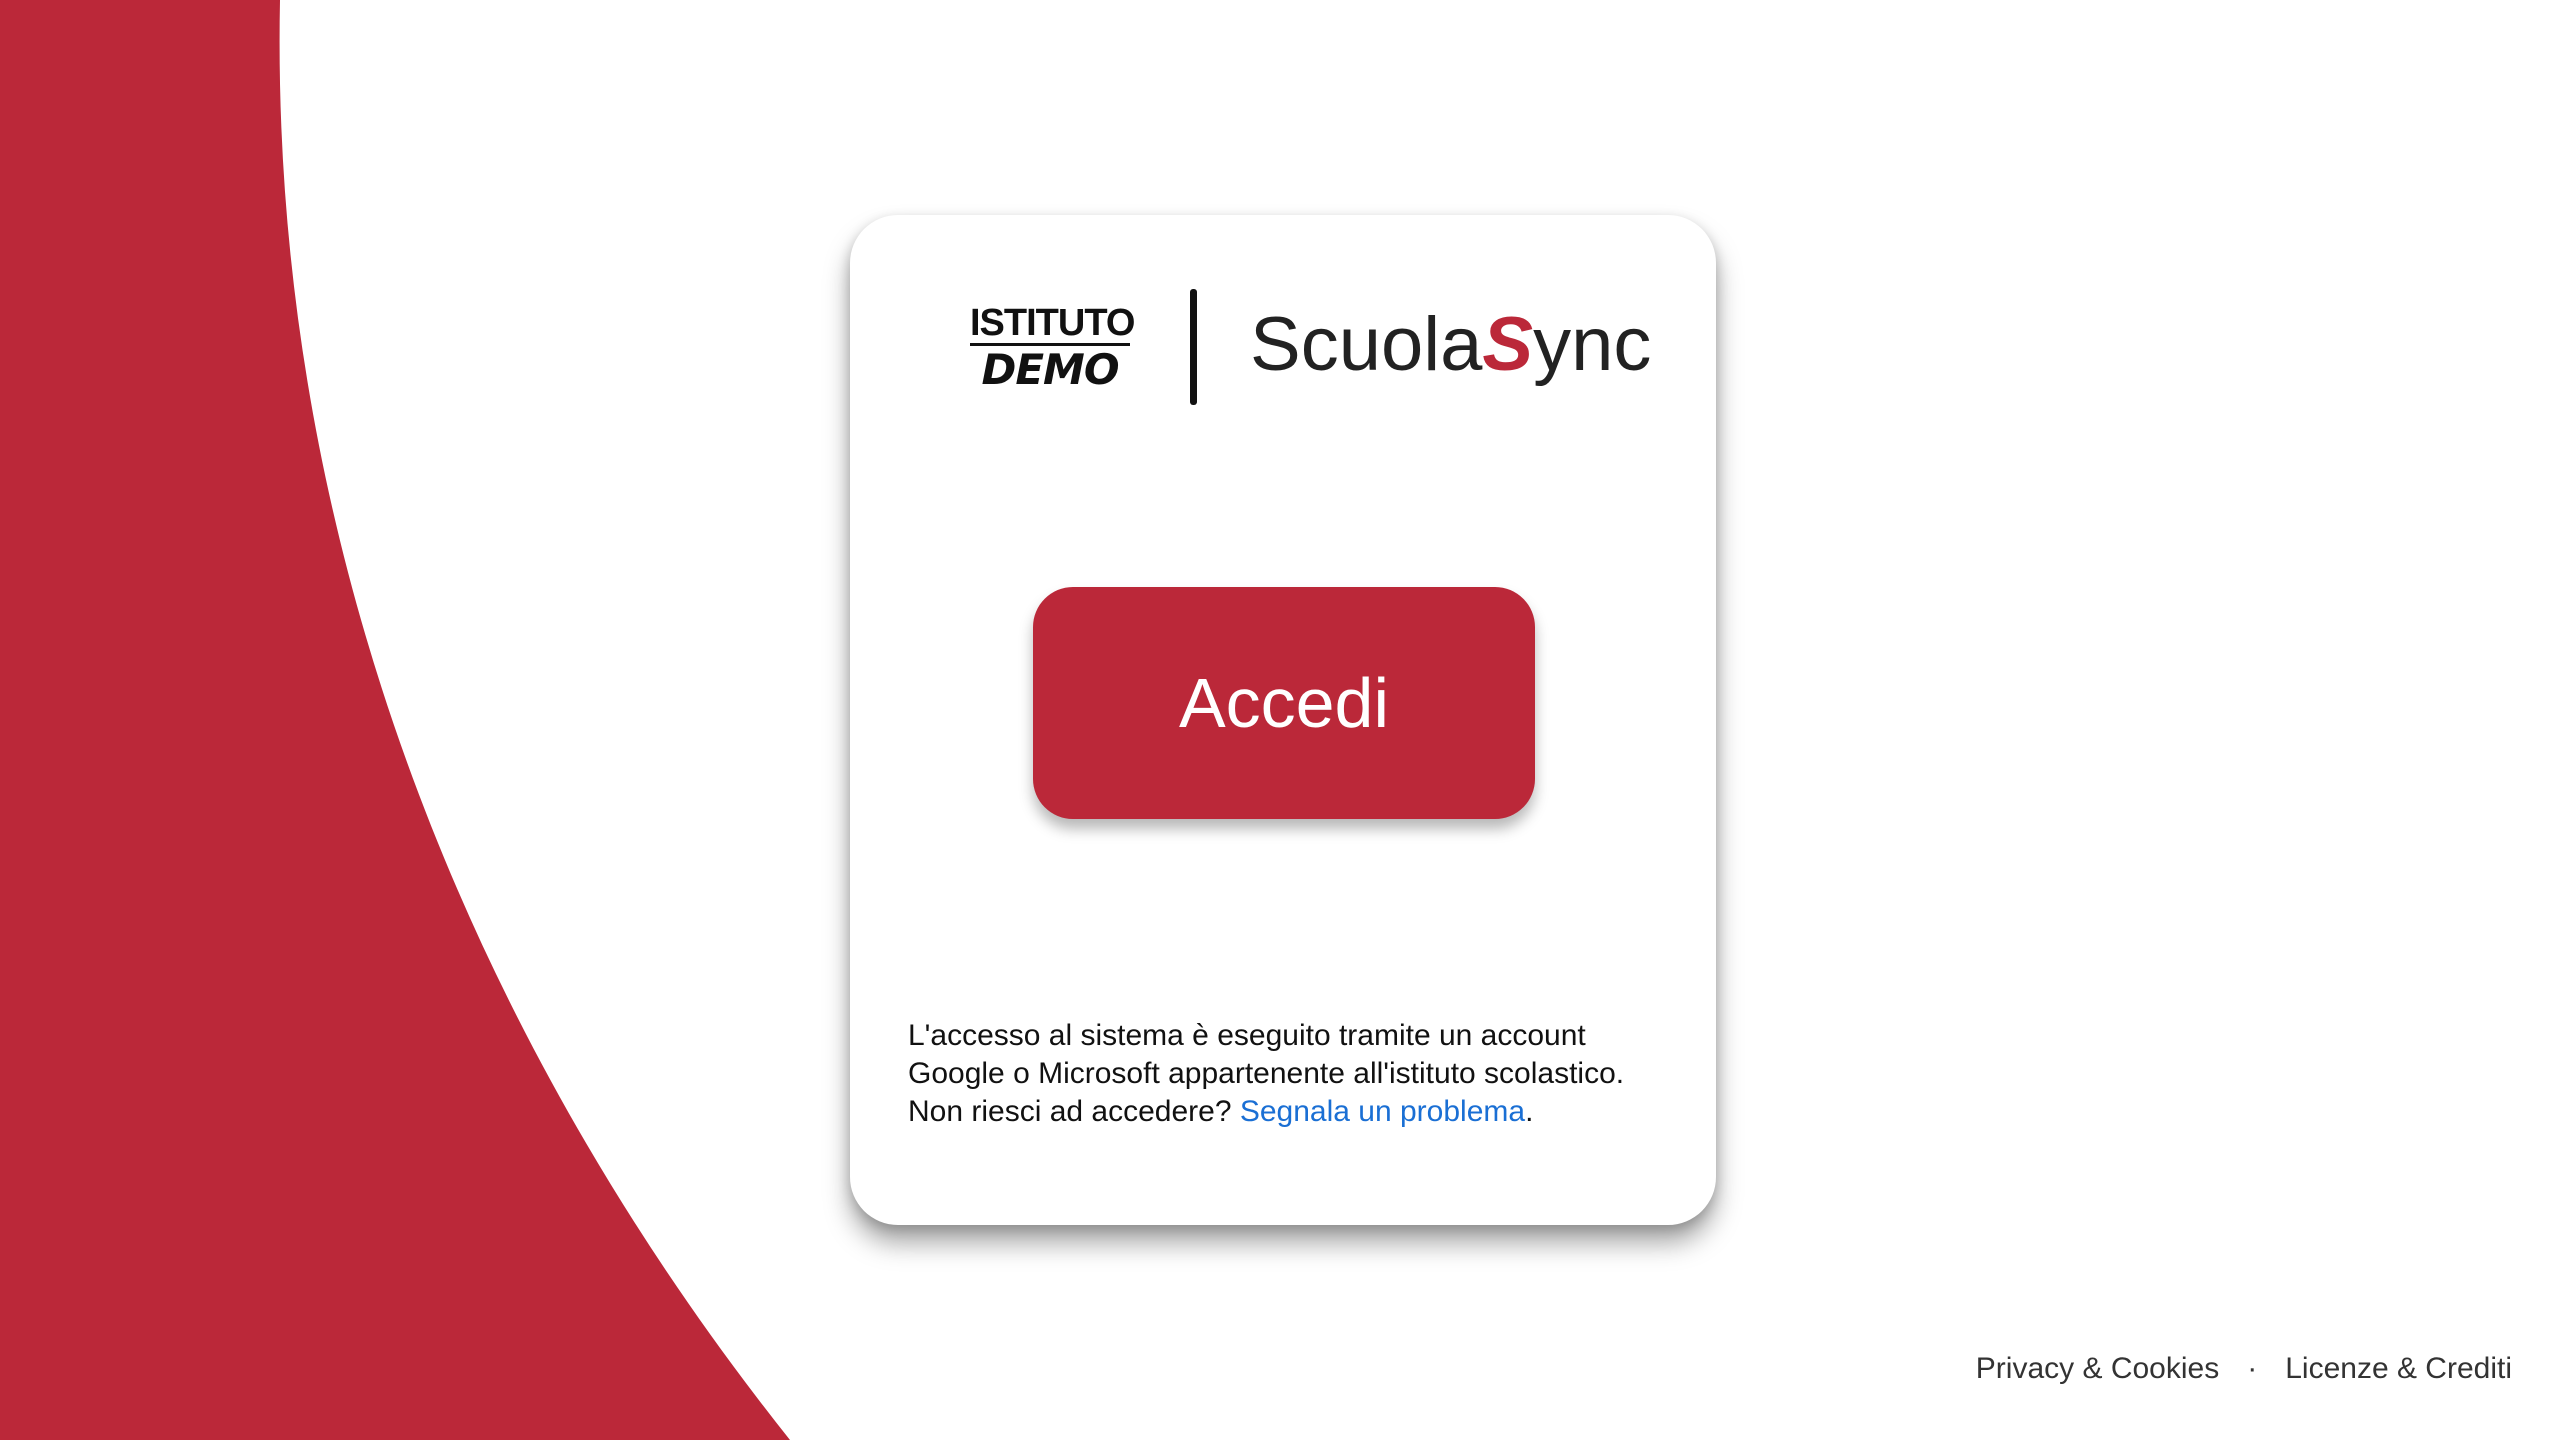  I want to click on help-suffix: ., so click(1529, 1111).